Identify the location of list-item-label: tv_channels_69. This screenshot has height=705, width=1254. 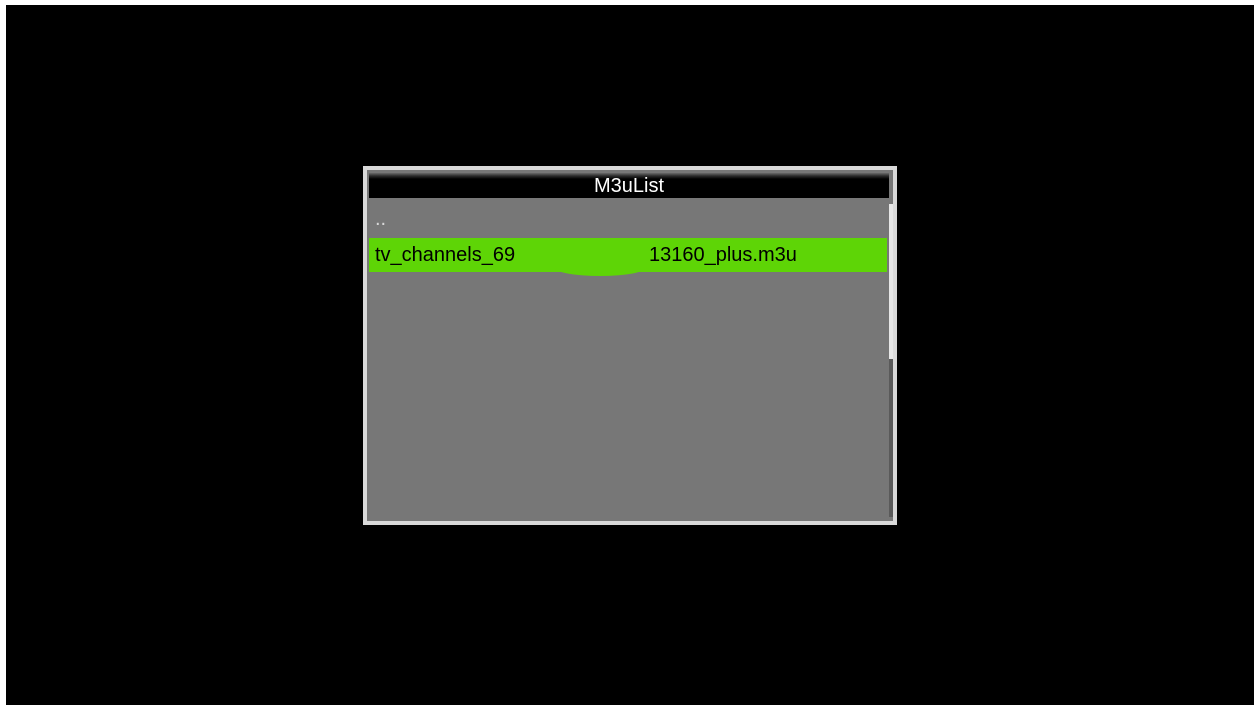
(445, 255).